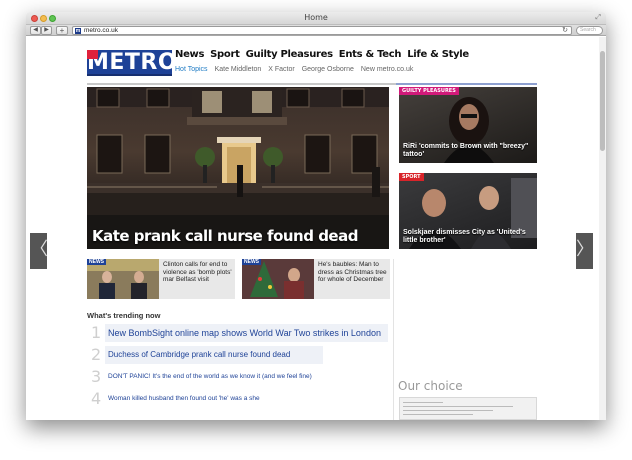  What do you see at coordinates (466, 84) in the screenshot?
I see `header-divider-accent` at bounding box center [466, 84].